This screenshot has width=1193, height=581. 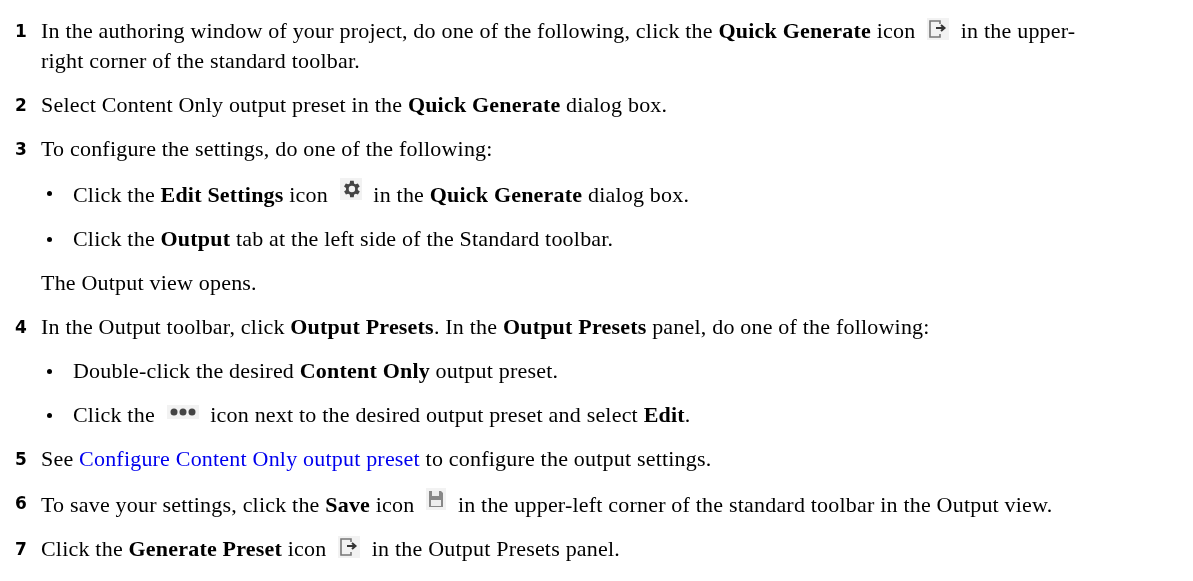 What do you see at coordinates (114, 414) in the screenshot?
I see `instruction-text: Click the` at bounding box center [114, 414].